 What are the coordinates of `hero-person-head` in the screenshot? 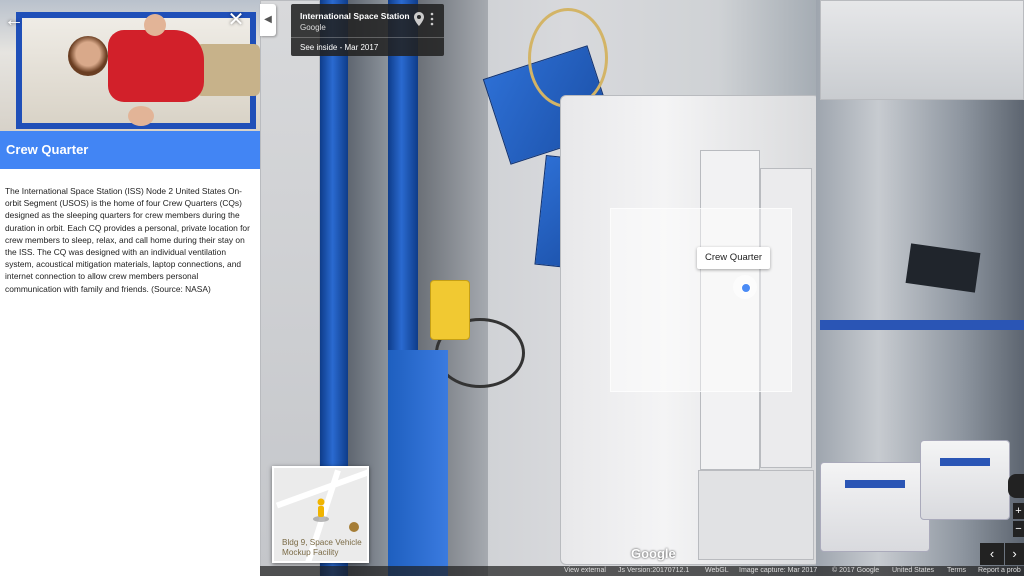 It's located at (88, 56).